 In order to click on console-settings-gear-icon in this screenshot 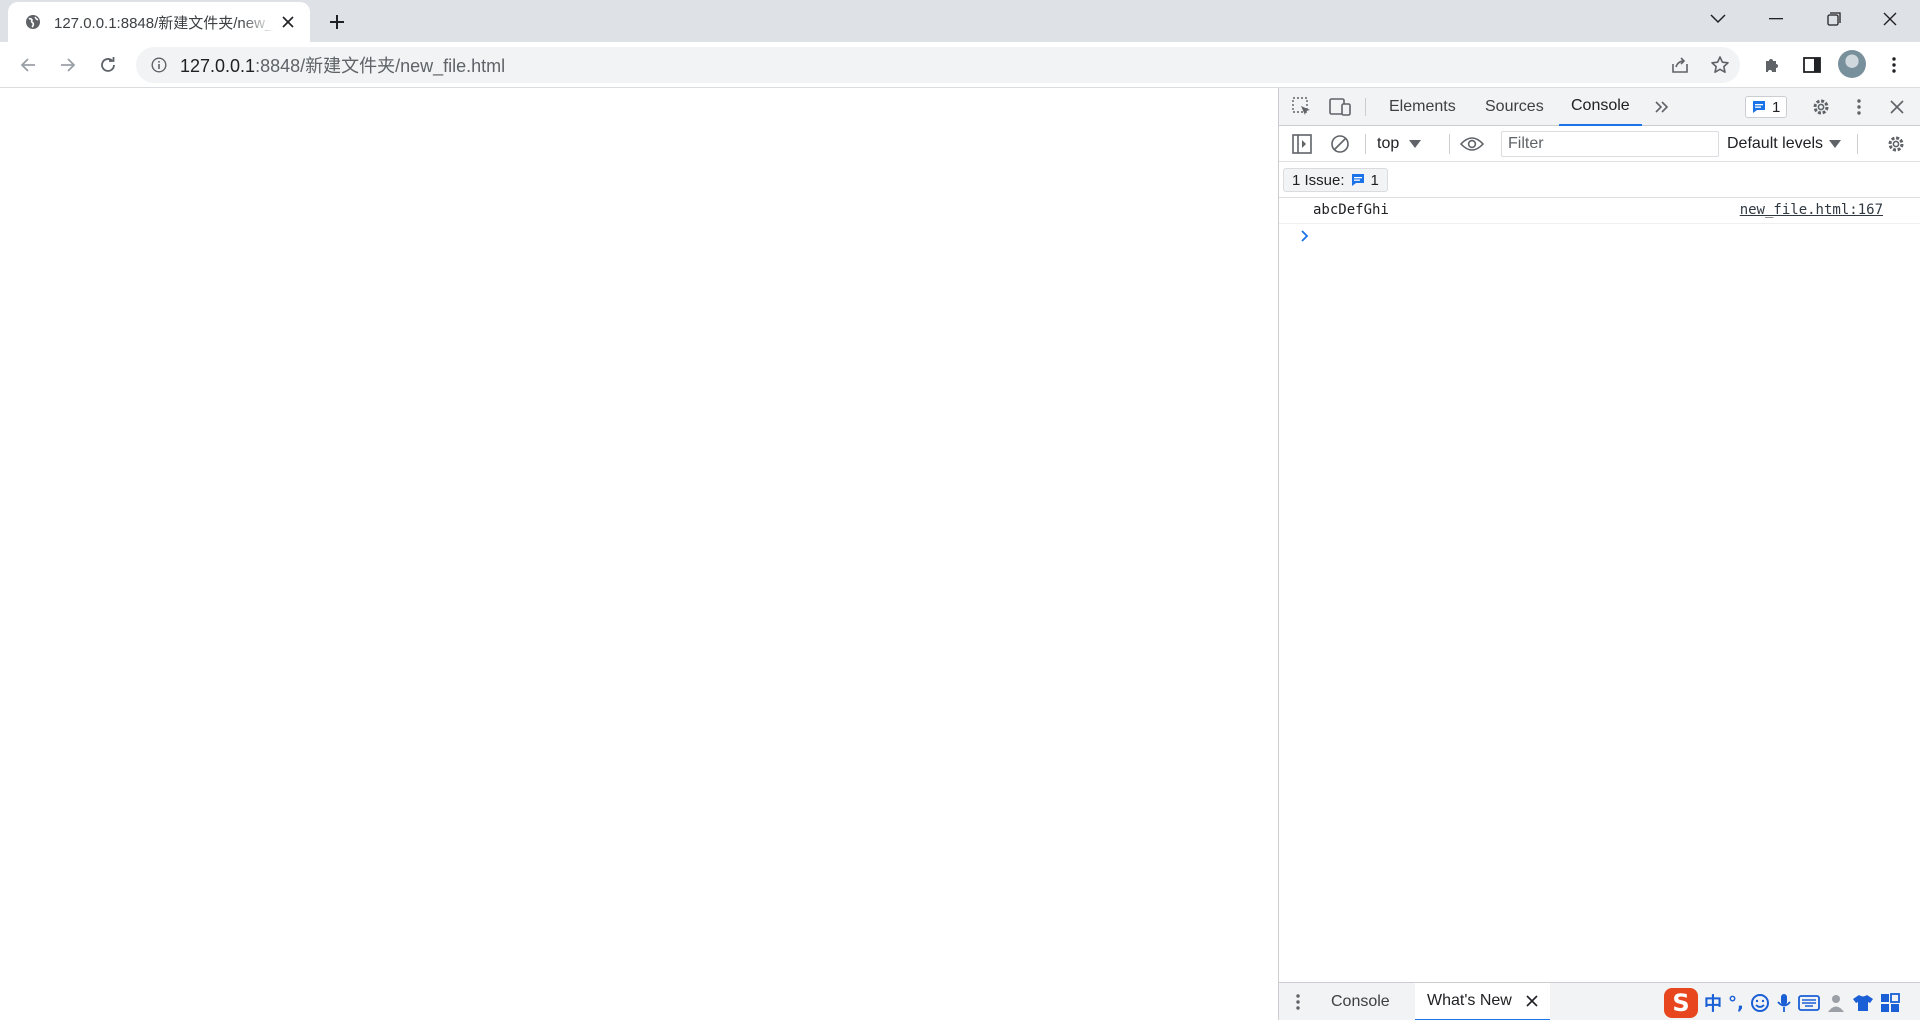, I will do `click(1896, 144)`.